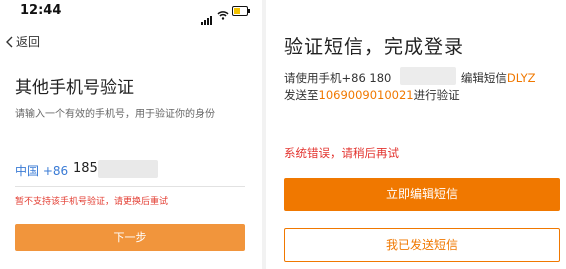  What do you see at coordinates (74, 88) in the screenshot?
I see `page-title: 其他手机号验证` at bounding box center [74, 88].